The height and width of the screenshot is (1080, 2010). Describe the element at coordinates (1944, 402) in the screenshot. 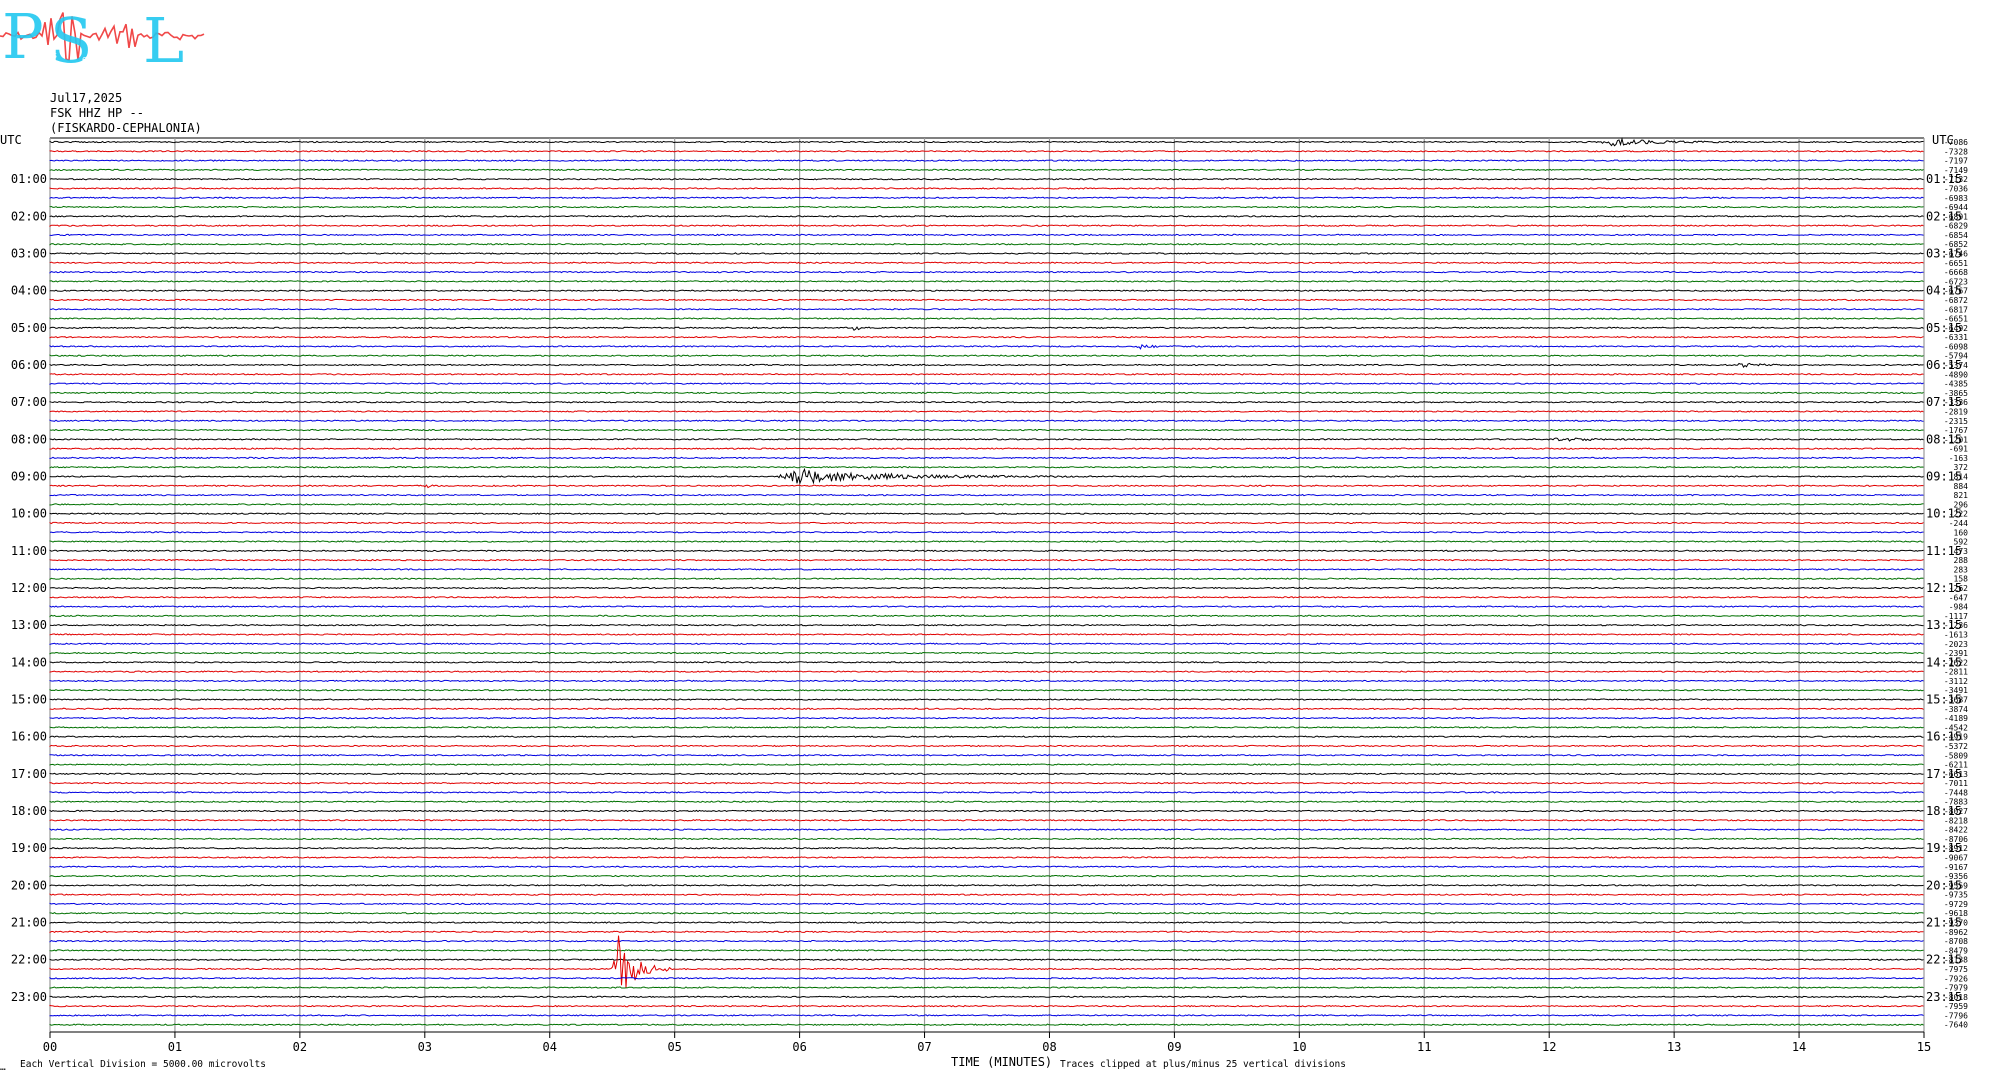

I see `hour-label-right: 07:15` at that location.